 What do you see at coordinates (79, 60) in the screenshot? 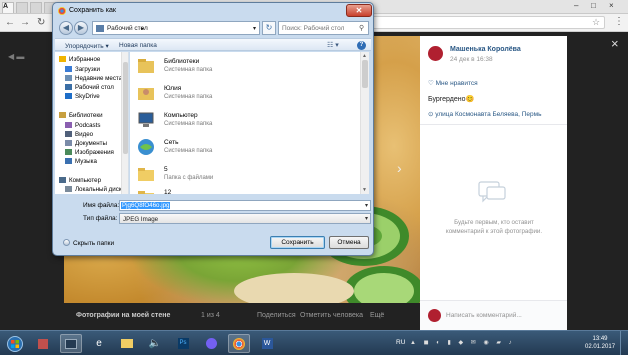
I see `nav-item-favorites: Избранное` at bounding box center [79, 60].